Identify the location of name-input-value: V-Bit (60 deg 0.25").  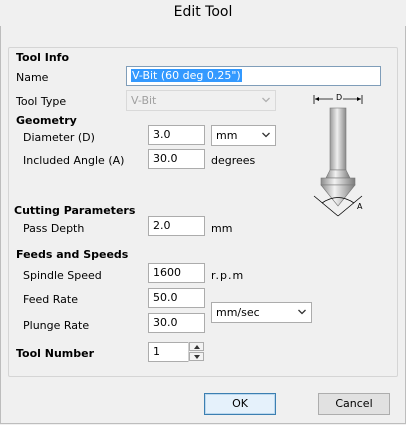
(186, 75).